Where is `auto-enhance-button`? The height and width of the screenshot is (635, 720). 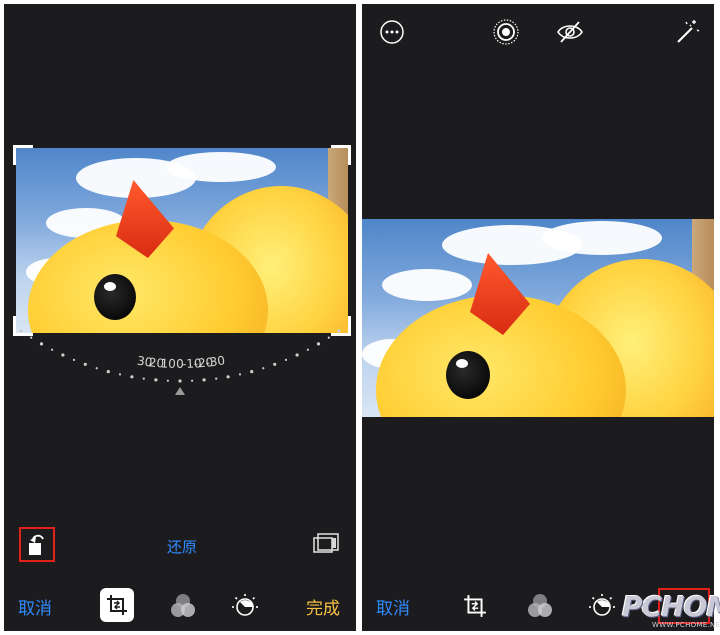
auto-enhance-button is located at coordinates (686, 32).